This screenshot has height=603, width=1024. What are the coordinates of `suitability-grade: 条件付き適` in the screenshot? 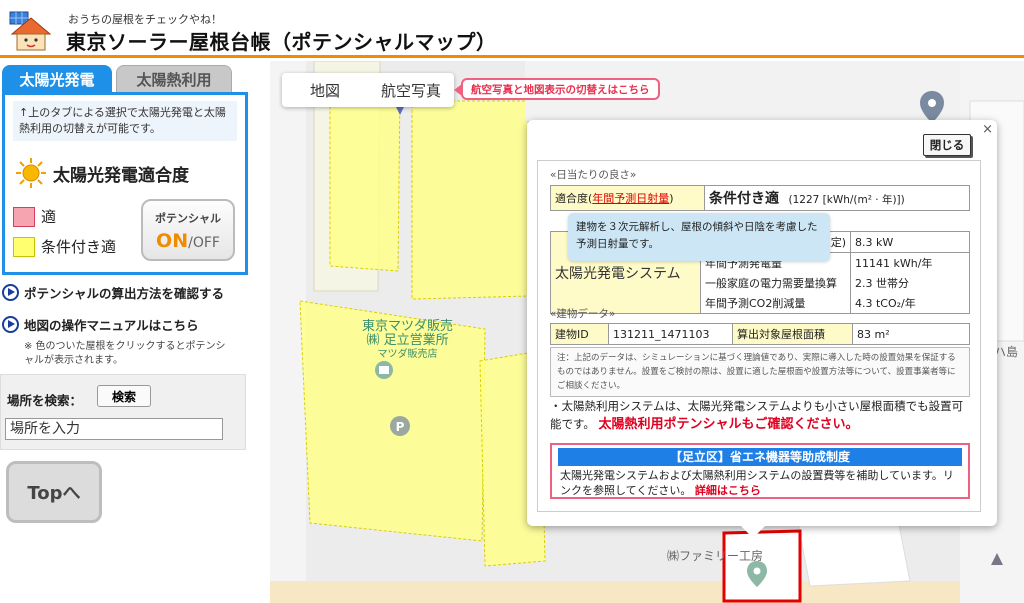 It's located at (744, 199).